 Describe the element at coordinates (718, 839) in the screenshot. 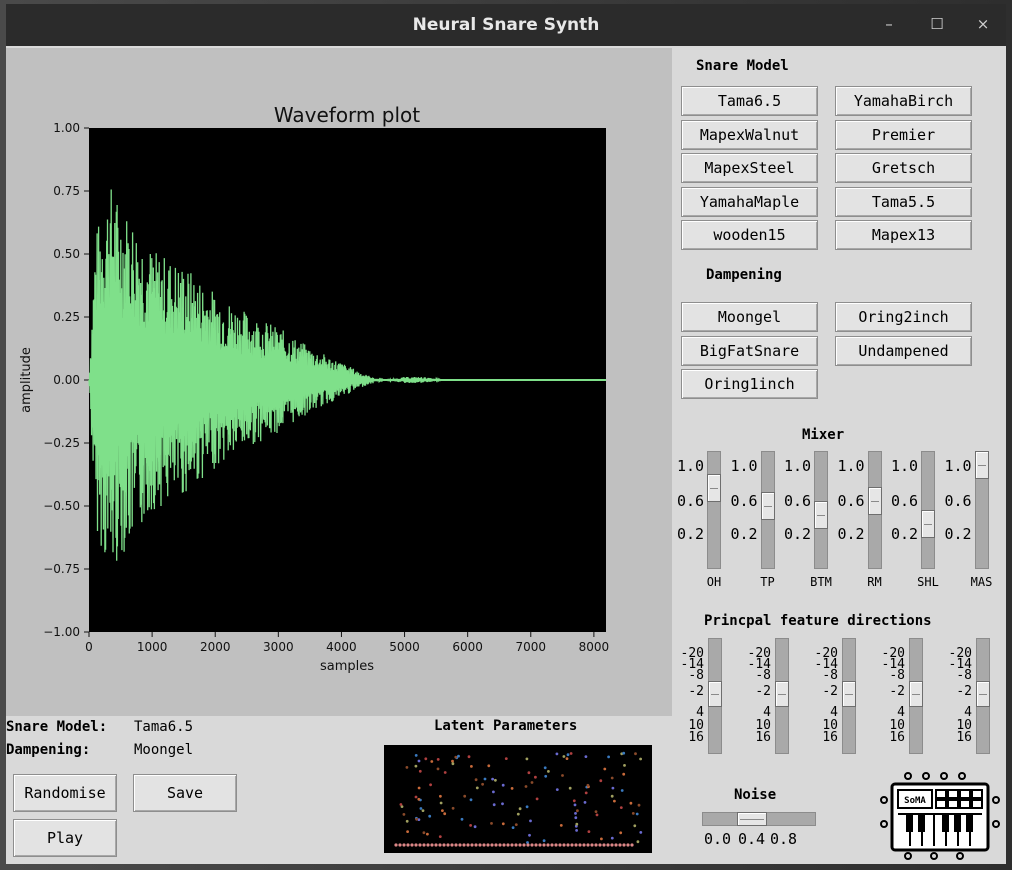

I see `noise-tick-0: 0.0` at that location.